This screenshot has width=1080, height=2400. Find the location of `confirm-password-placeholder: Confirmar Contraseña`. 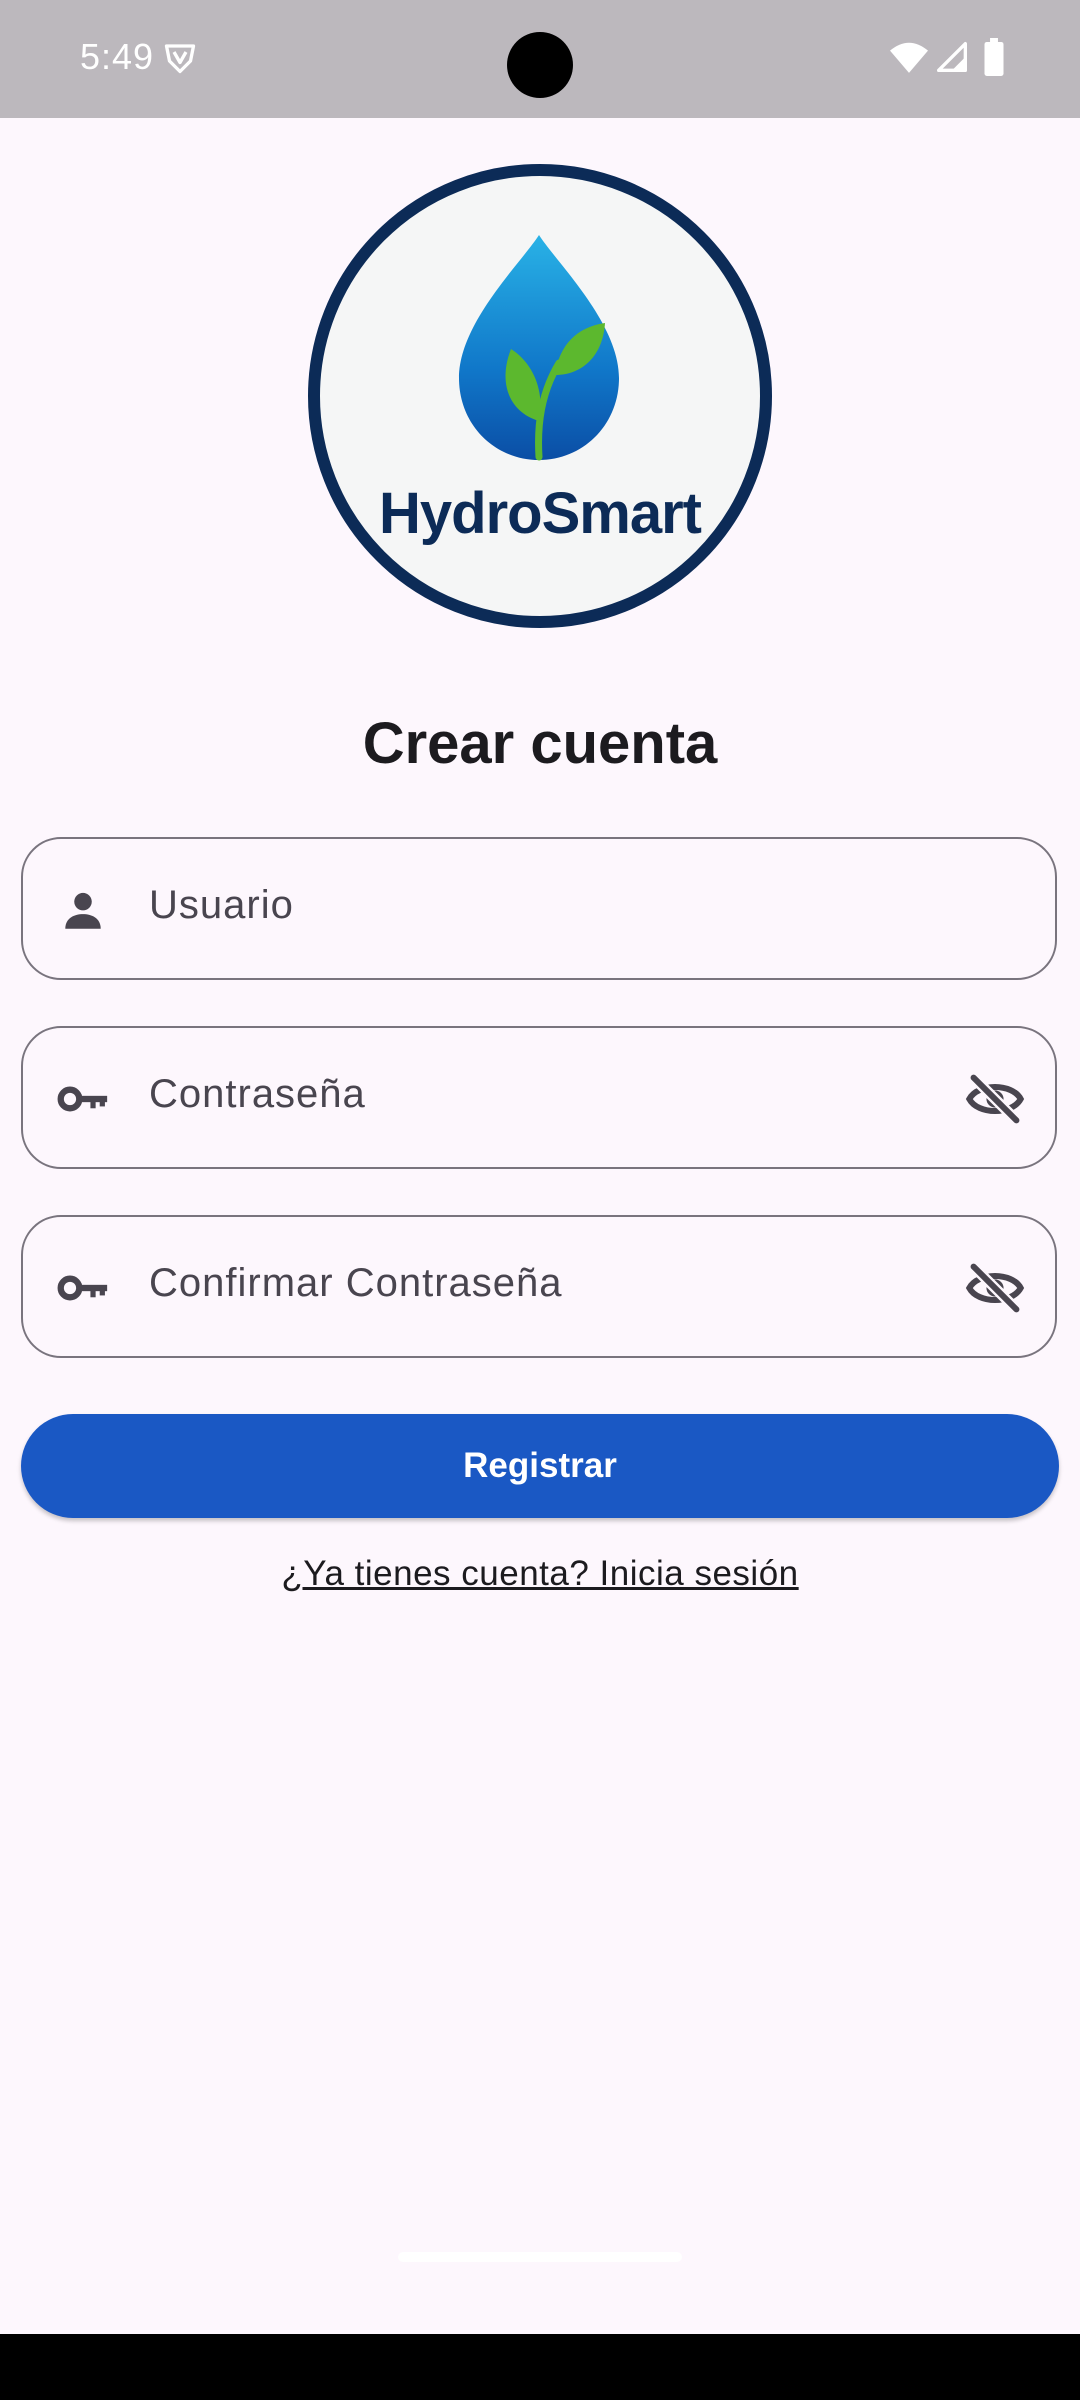

confirm-password-placeholder: Confirmar Contraseña is located at coordinates (356, 1283).